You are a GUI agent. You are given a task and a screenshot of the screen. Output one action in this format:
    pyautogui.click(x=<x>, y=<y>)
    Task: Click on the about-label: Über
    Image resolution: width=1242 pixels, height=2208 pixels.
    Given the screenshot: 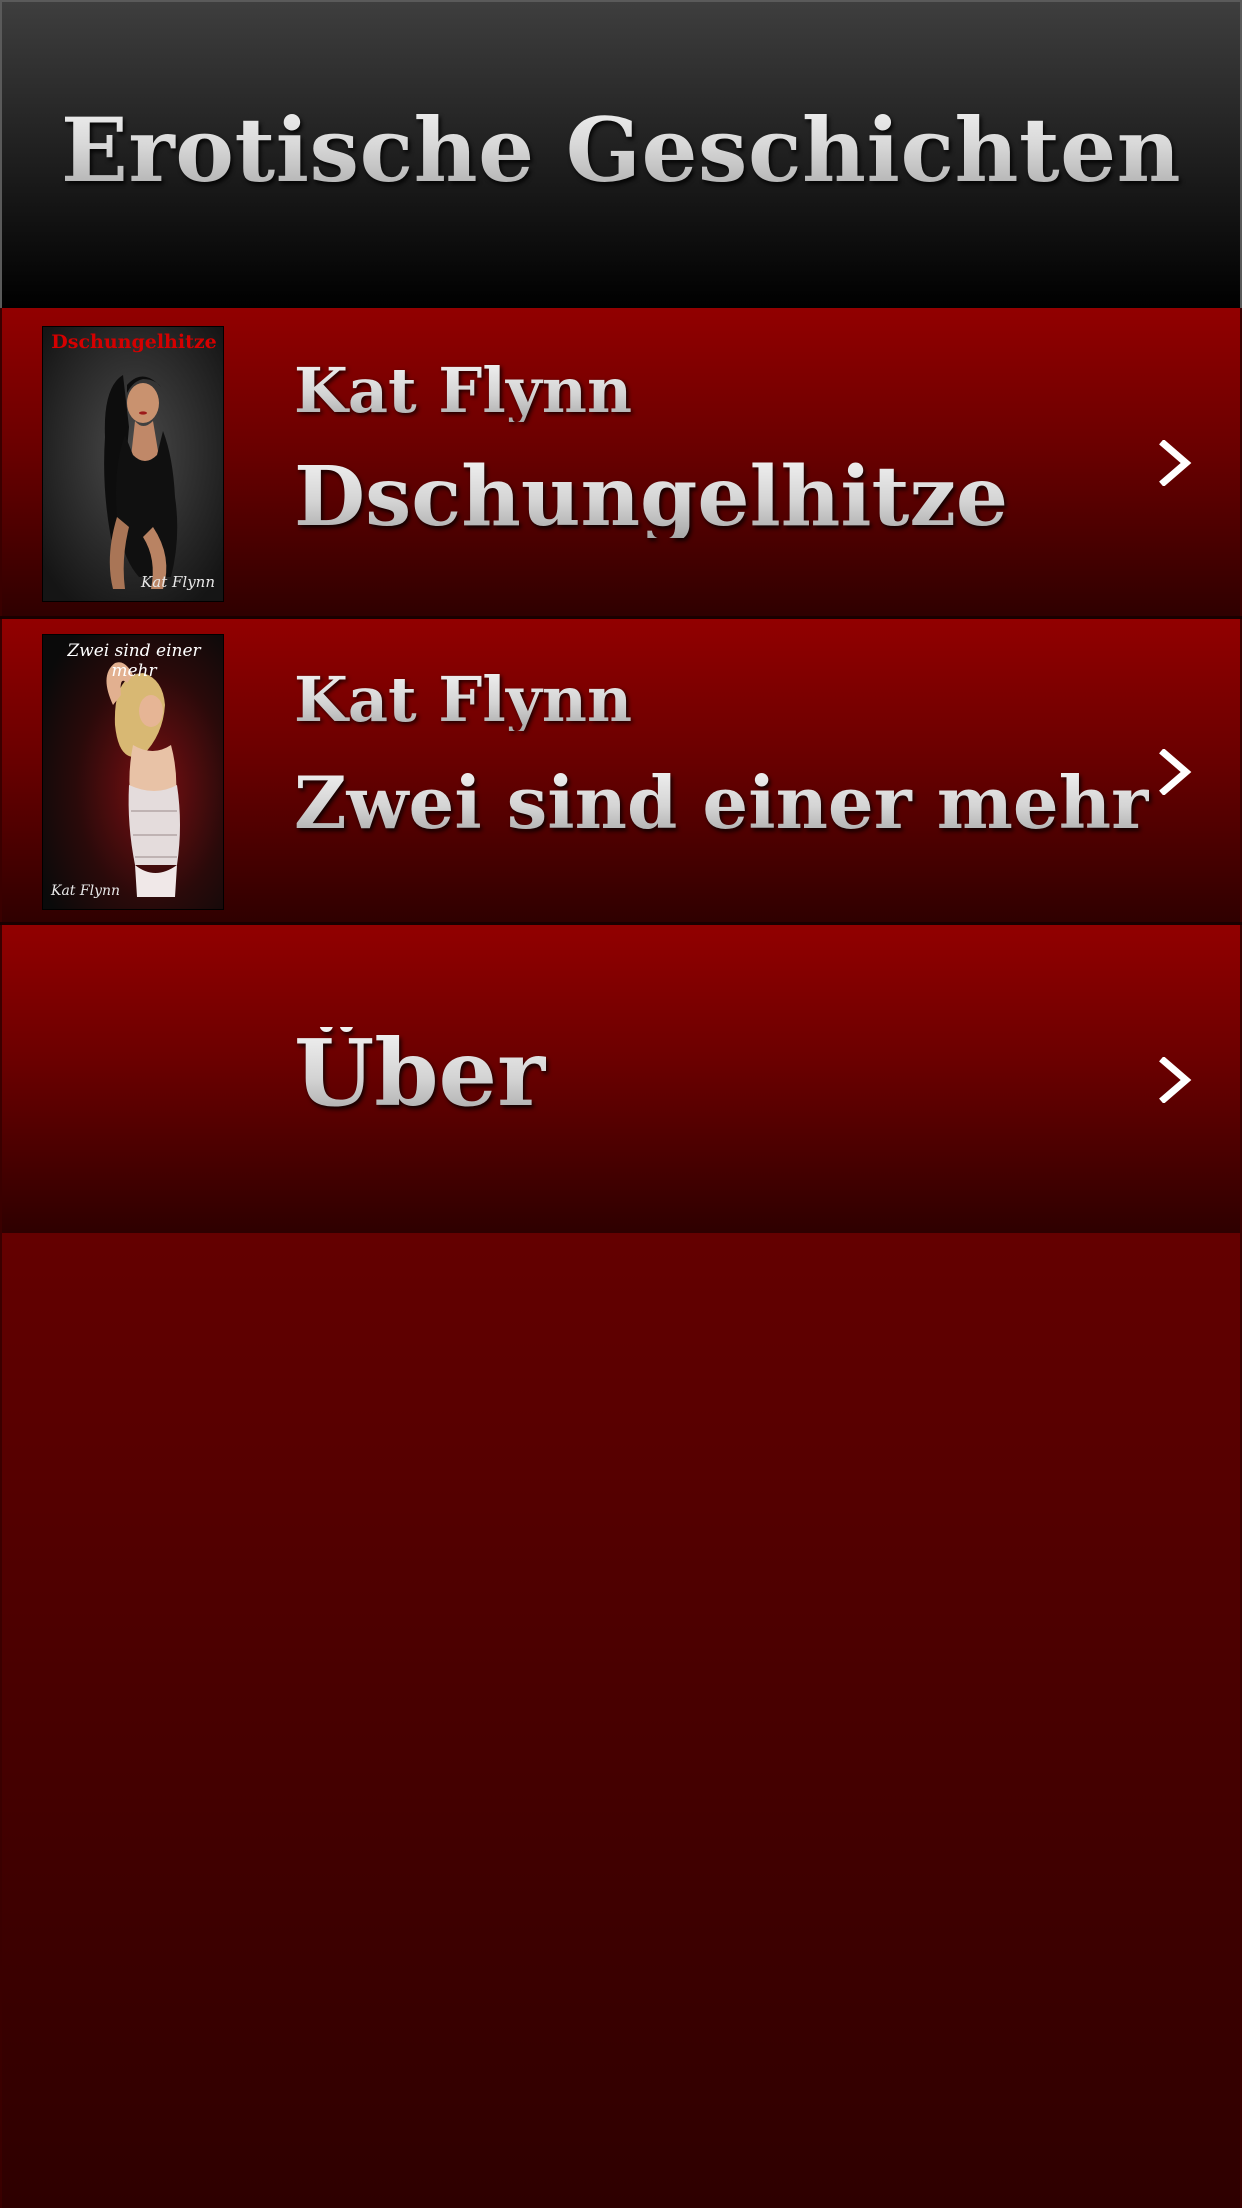 What is the action you would take?
    pyautogui.click(x=420, y=1073)
    